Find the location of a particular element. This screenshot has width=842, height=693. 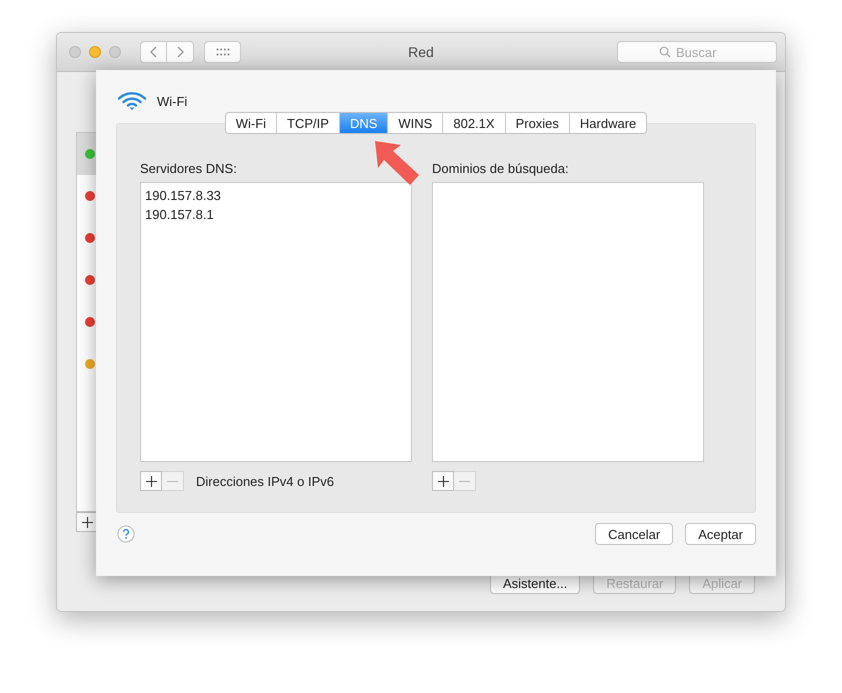

tab: Hardware is located at coordinates (607, 123).